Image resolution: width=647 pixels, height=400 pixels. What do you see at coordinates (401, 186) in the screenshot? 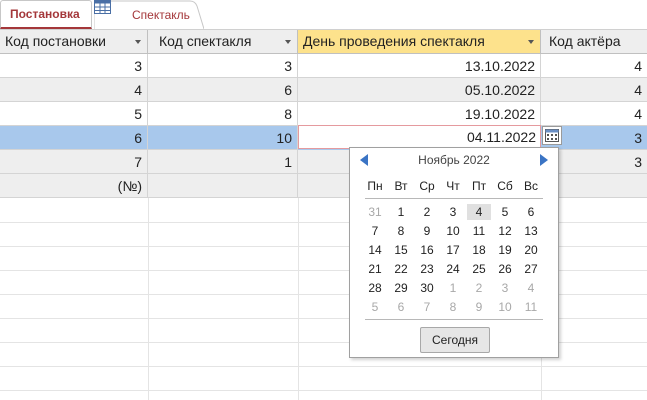
I see `weekday-label: Вт` at bounding box center [401, 186].